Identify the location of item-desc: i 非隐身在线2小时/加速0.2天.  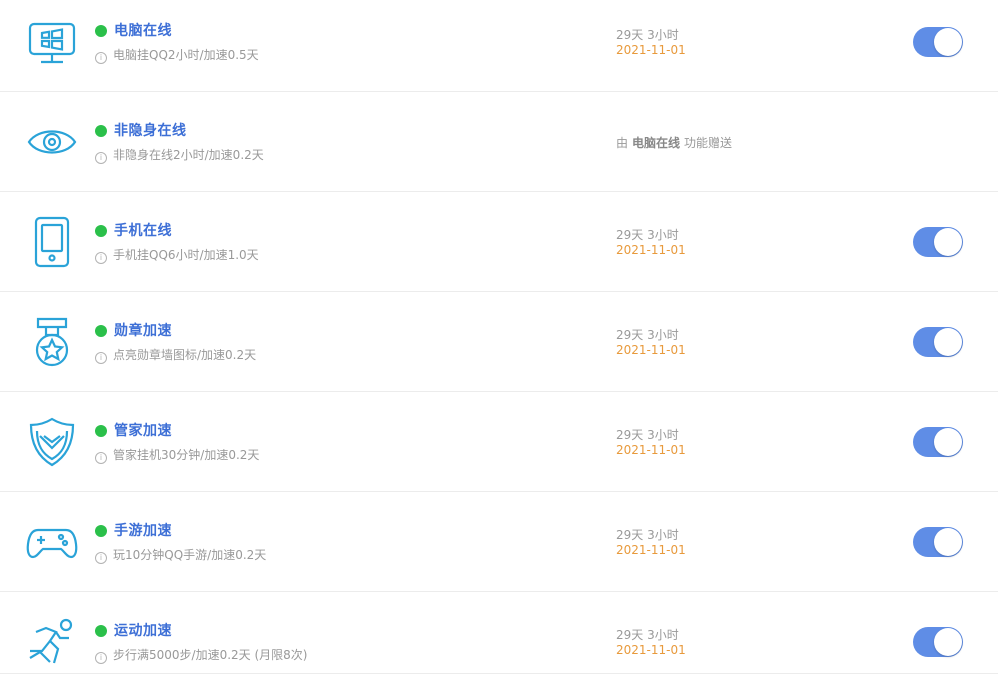
(179, 155).